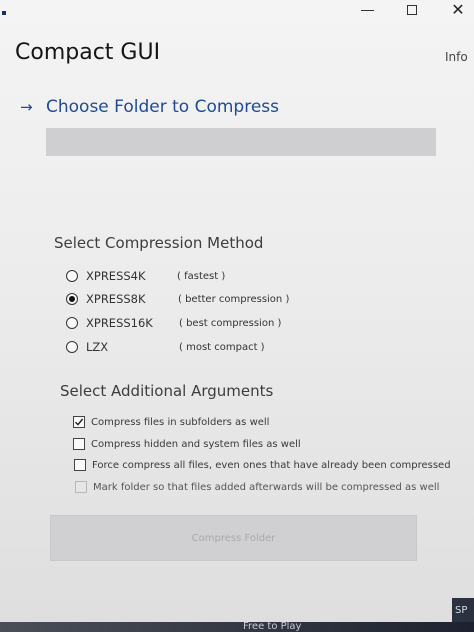  I want to click on background-taskbar-text: Free to Play, so click(272, 627).